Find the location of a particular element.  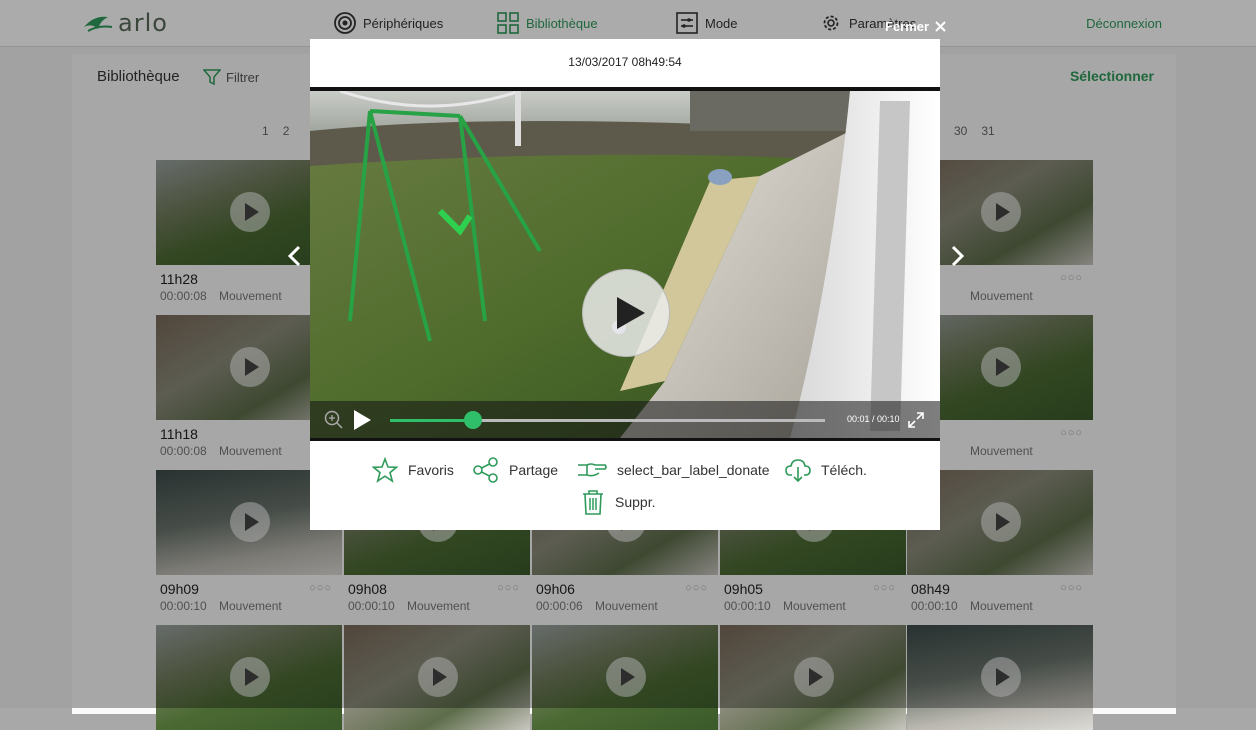

action-bar: Favoris Partage select_bar_label_donate is located at coordinates (625, 486).